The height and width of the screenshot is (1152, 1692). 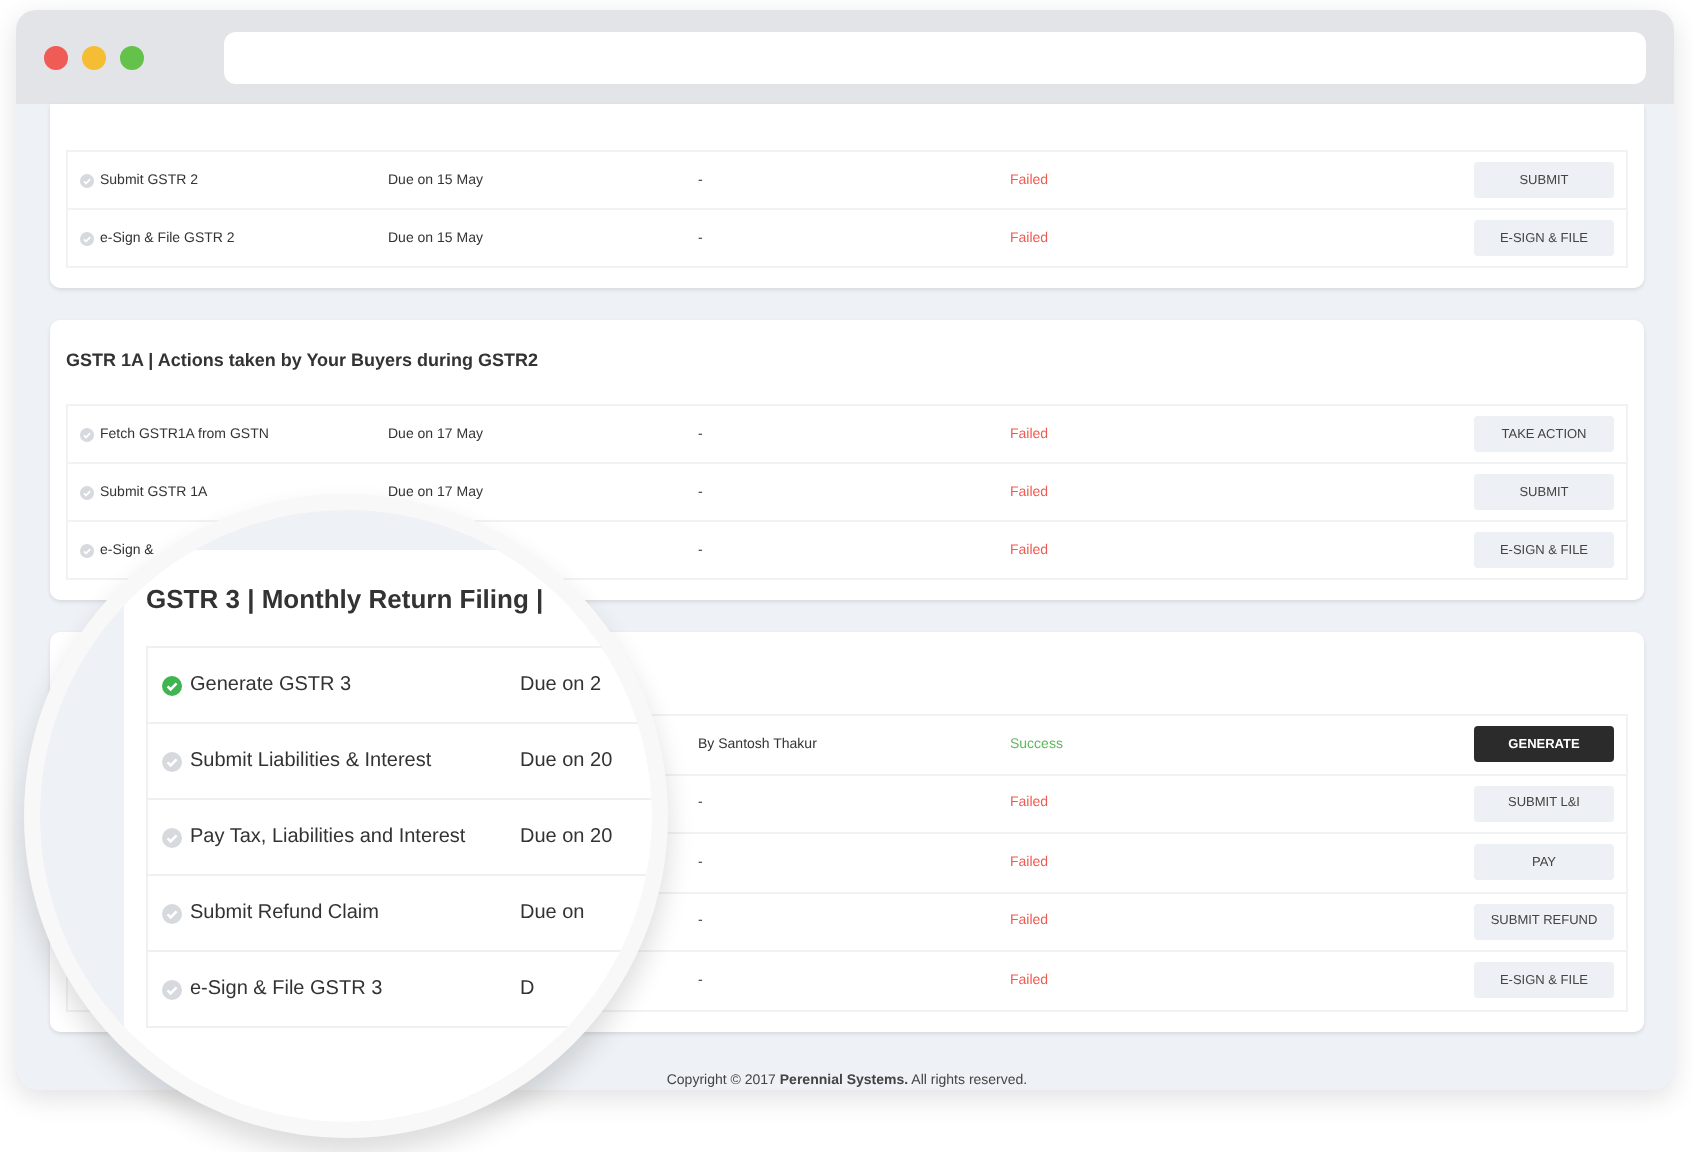 I want to click on minimize-window-icon, so click(x=93, y=57).